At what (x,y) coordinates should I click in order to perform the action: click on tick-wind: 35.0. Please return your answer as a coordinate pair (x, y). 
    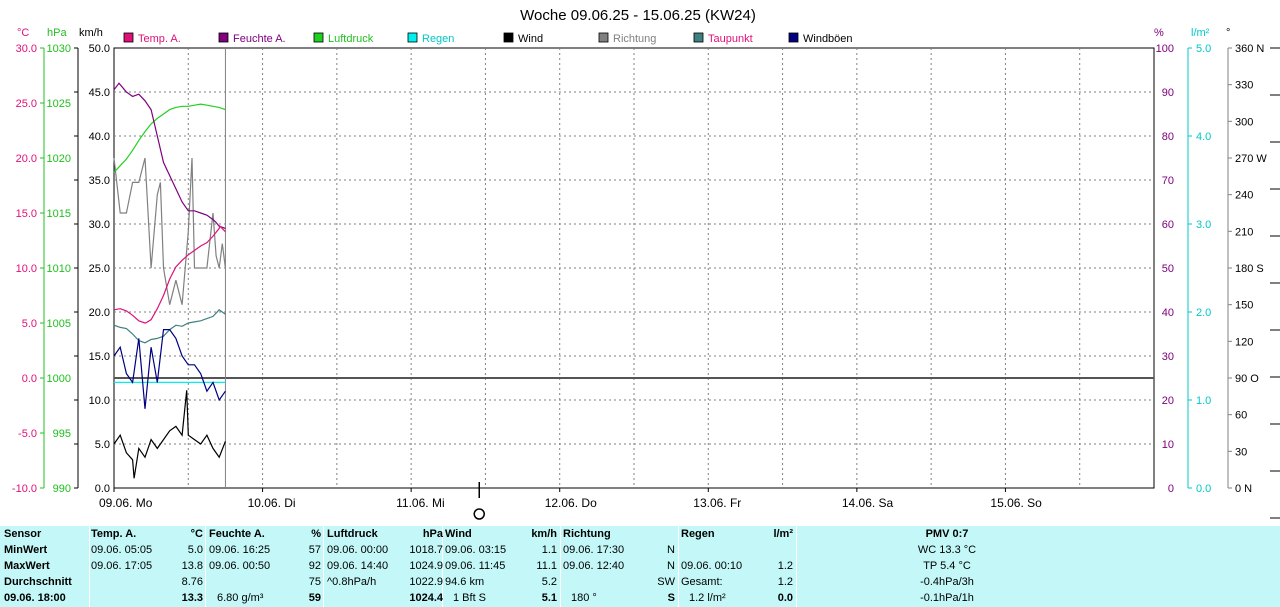
    Looking at the image, I should click on (99, 181).